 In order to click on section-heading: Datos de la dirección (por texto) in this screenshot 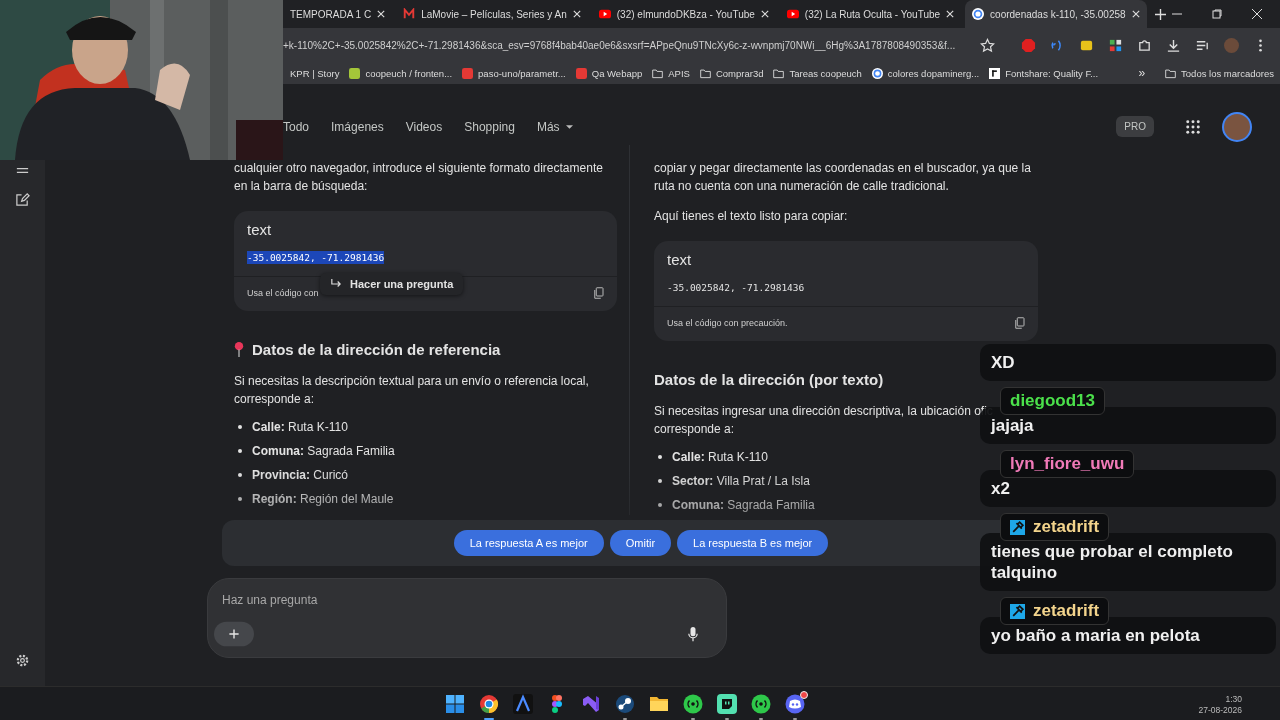, I will do `click(769, 379)`.